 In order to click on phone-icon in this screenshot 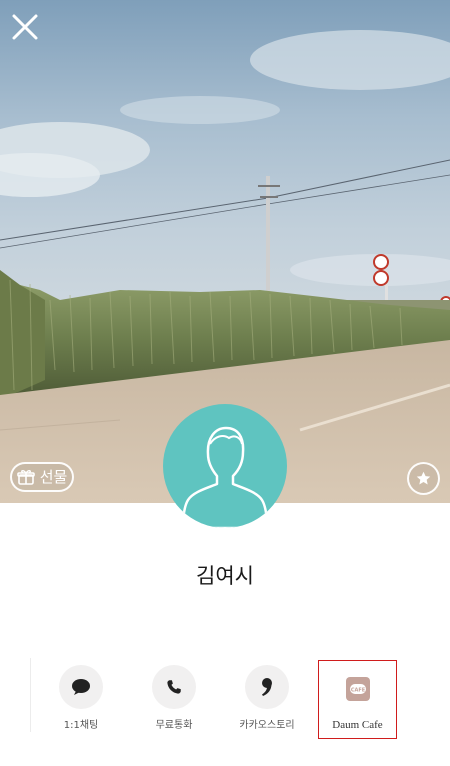, I will do `click(174, 687)`.